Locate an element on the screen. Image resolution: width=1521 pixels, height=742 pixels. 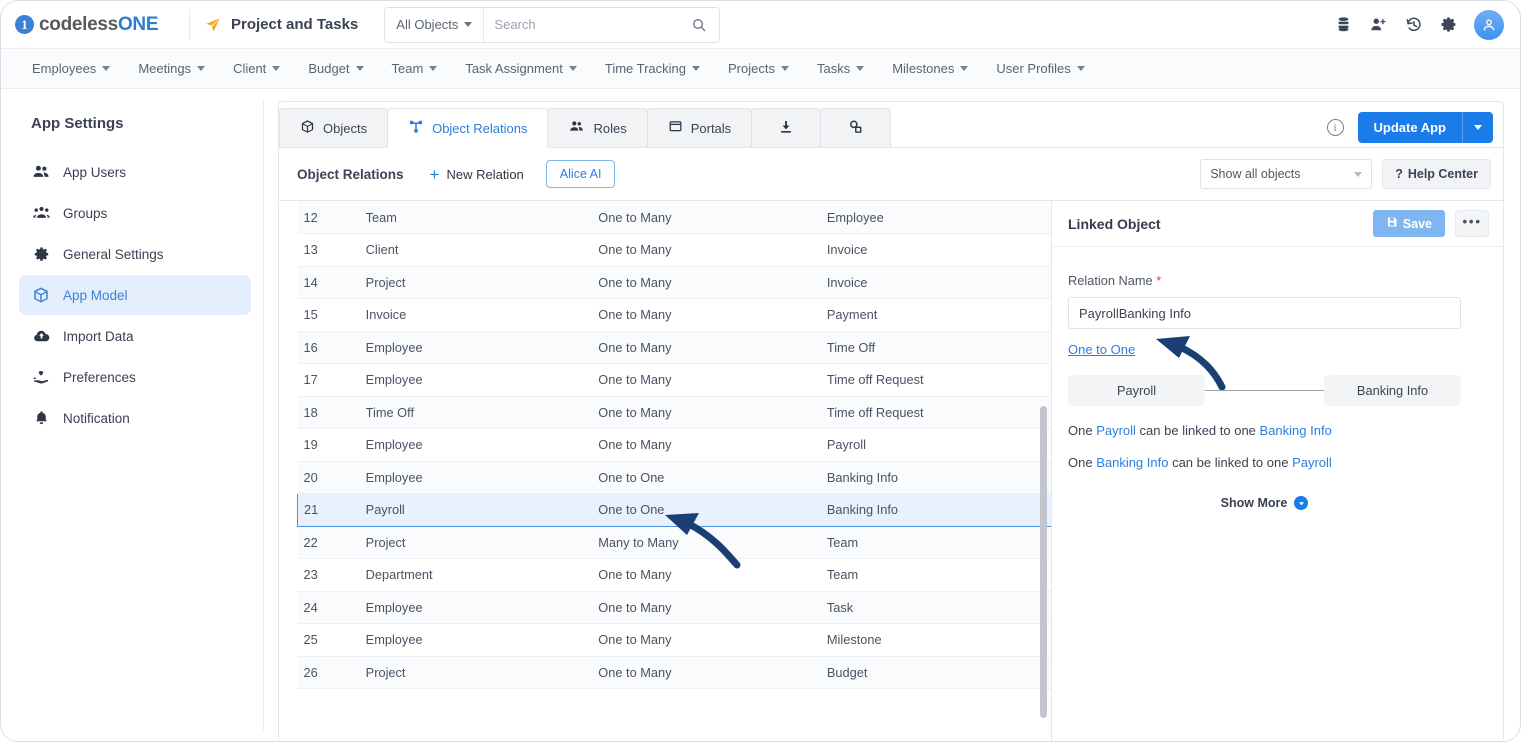
avatar is located at coordinates (1489, 24).